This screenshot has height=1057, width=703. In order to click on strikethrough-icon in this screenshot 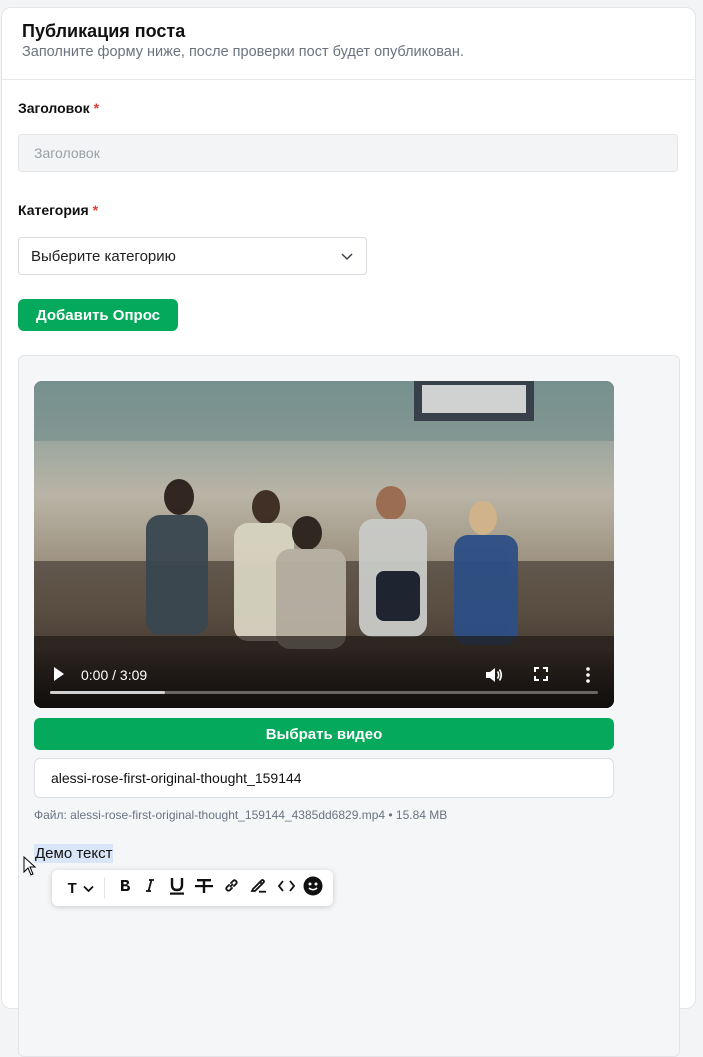, I will do `click(204, 888)`.